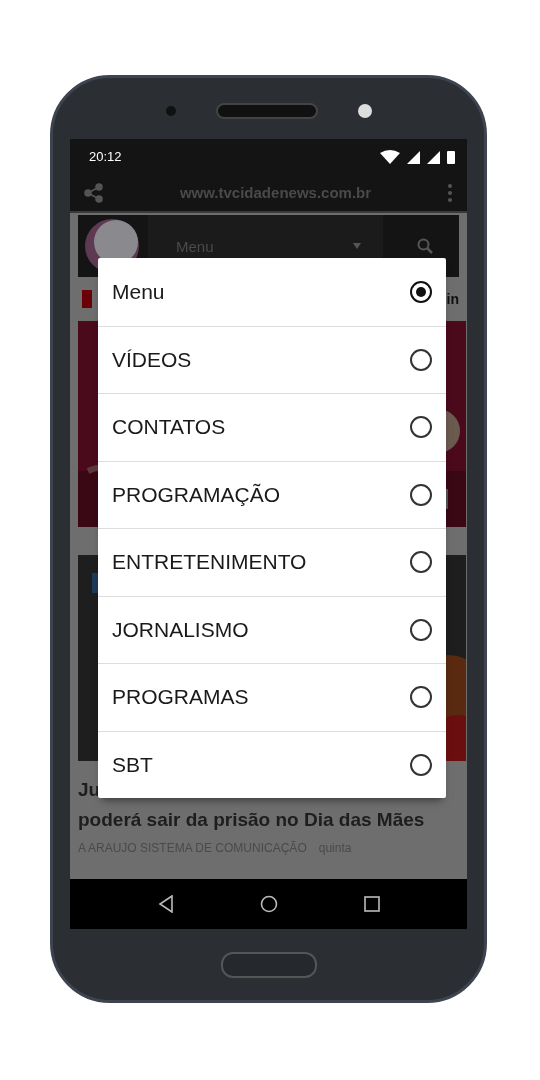  I want to click on status-time: 20:12, so click(105, 156).